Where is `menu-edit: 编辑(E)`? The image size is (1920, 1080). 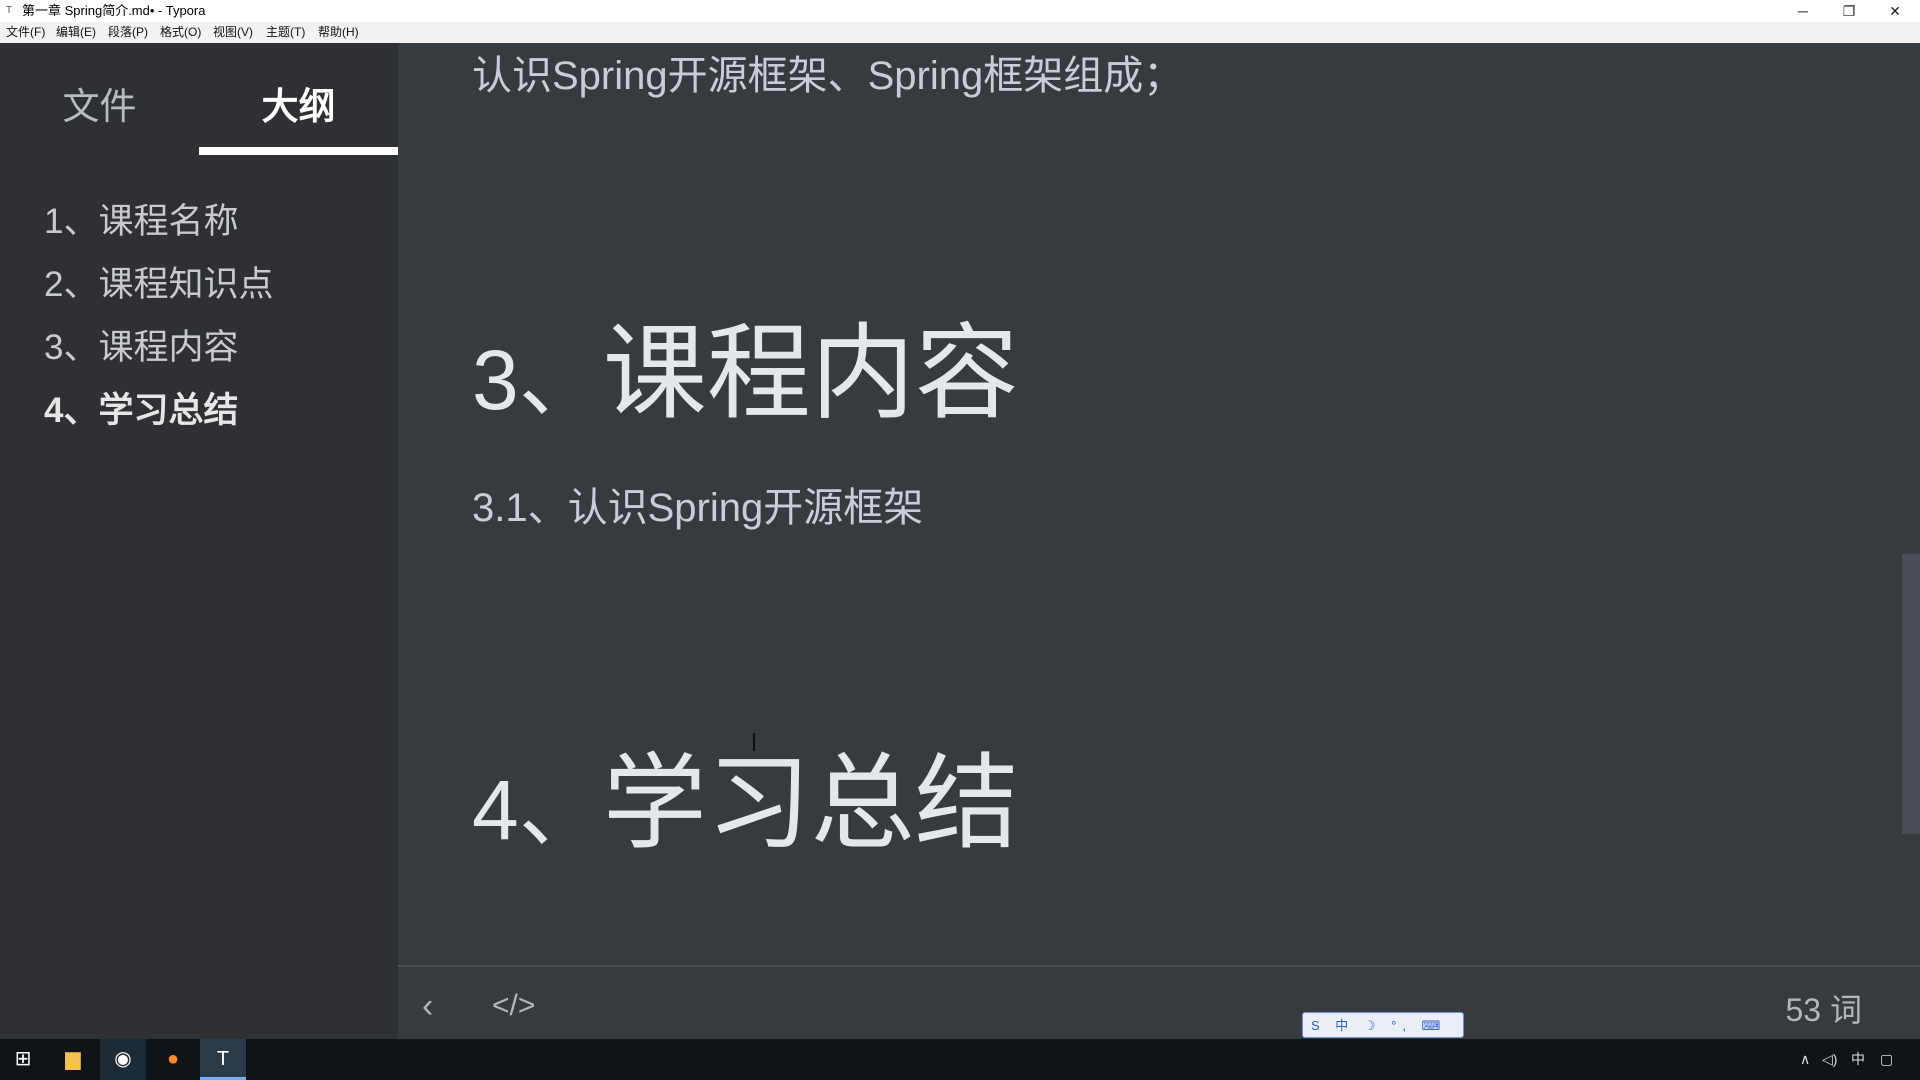 menu-edit: 编辑(E) is located at coordinates (76, 32).